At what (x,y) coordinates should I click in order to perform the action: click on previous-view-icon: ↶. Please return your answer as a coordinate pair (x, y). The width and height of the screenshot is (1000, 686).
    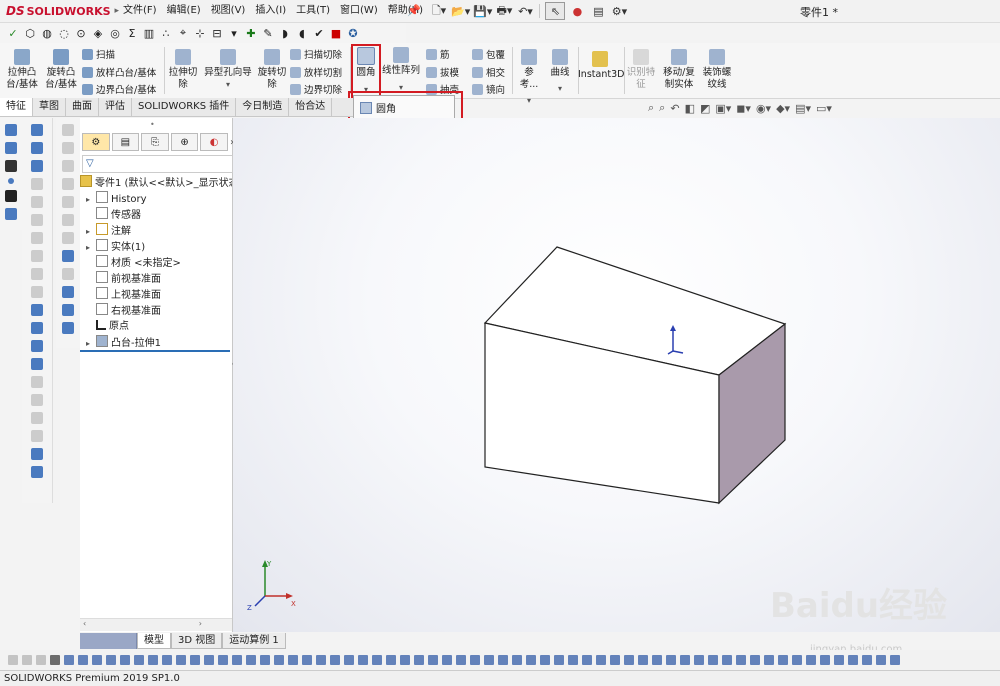
    Looking at the image, I should click on (674, 108).